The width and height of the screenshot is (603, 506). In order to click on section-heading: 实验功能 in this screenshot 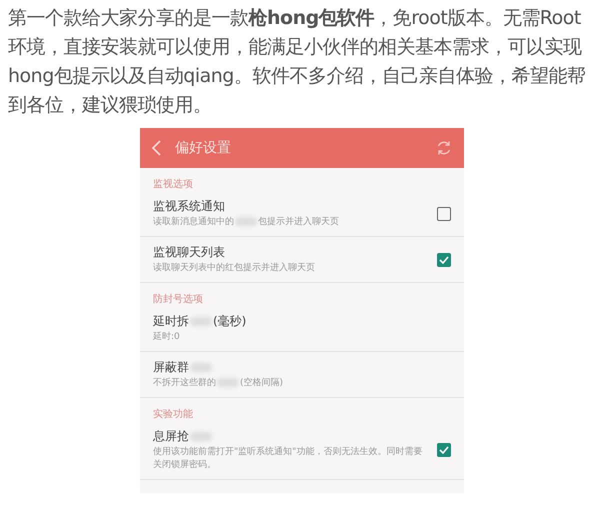, I will do `click(173, 414)`.